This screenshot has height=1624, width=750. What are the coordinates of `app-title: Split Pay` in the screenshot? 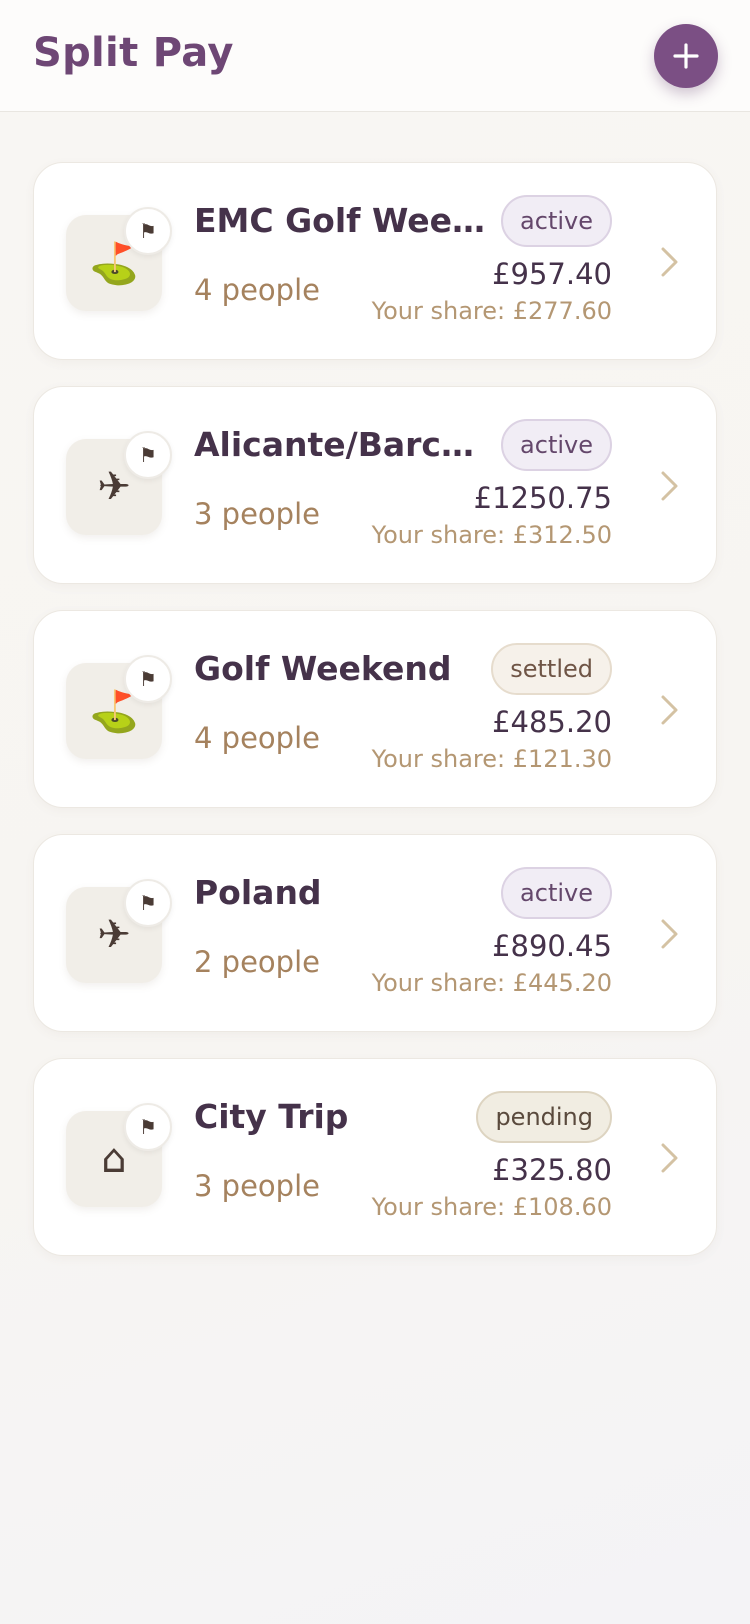 It's located at (133, 53).